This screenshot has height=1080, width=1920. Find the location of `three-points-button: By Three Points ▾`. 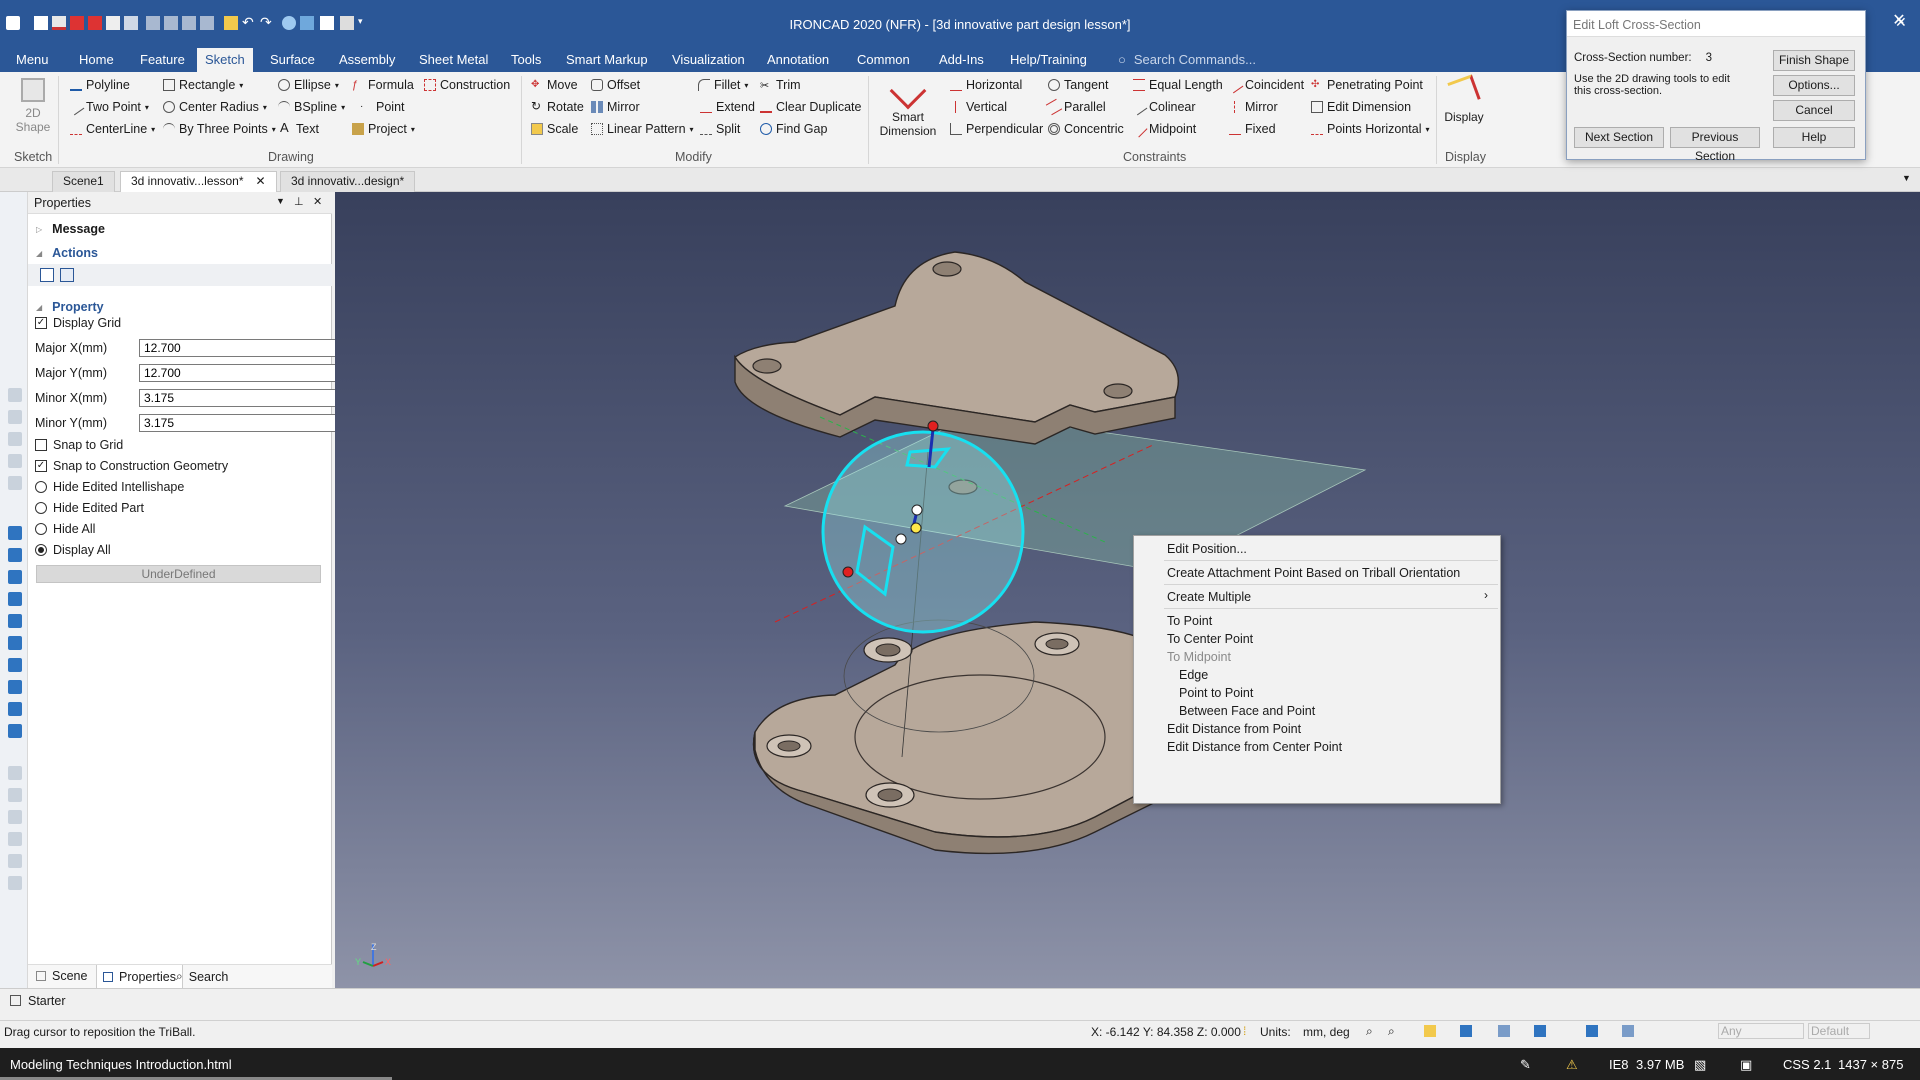

three-points-button: By Three Points ▾ is located at coordinates (219, 129).